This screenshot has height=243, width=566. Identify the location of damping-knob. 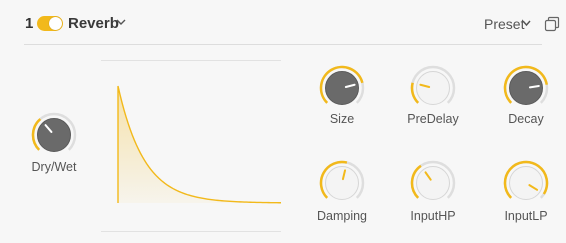
(342, 183).